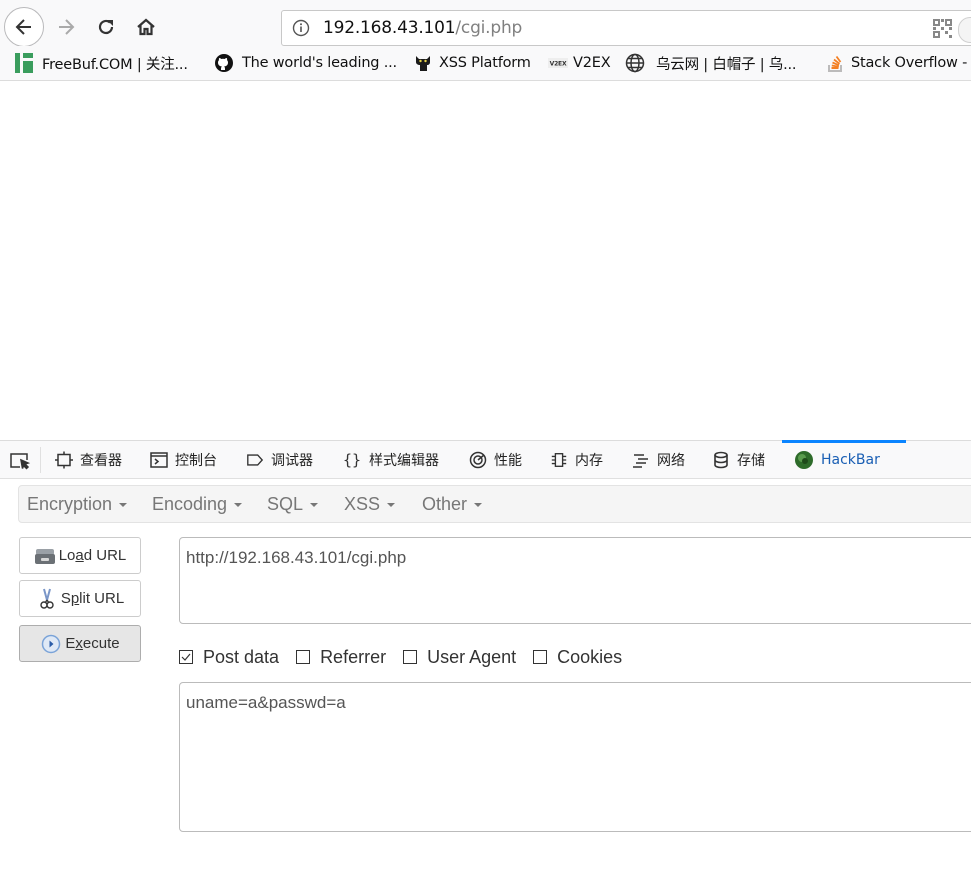  Describe the element at coordinates (641, 460) in the screenshot. I see `network-icon` at that location.